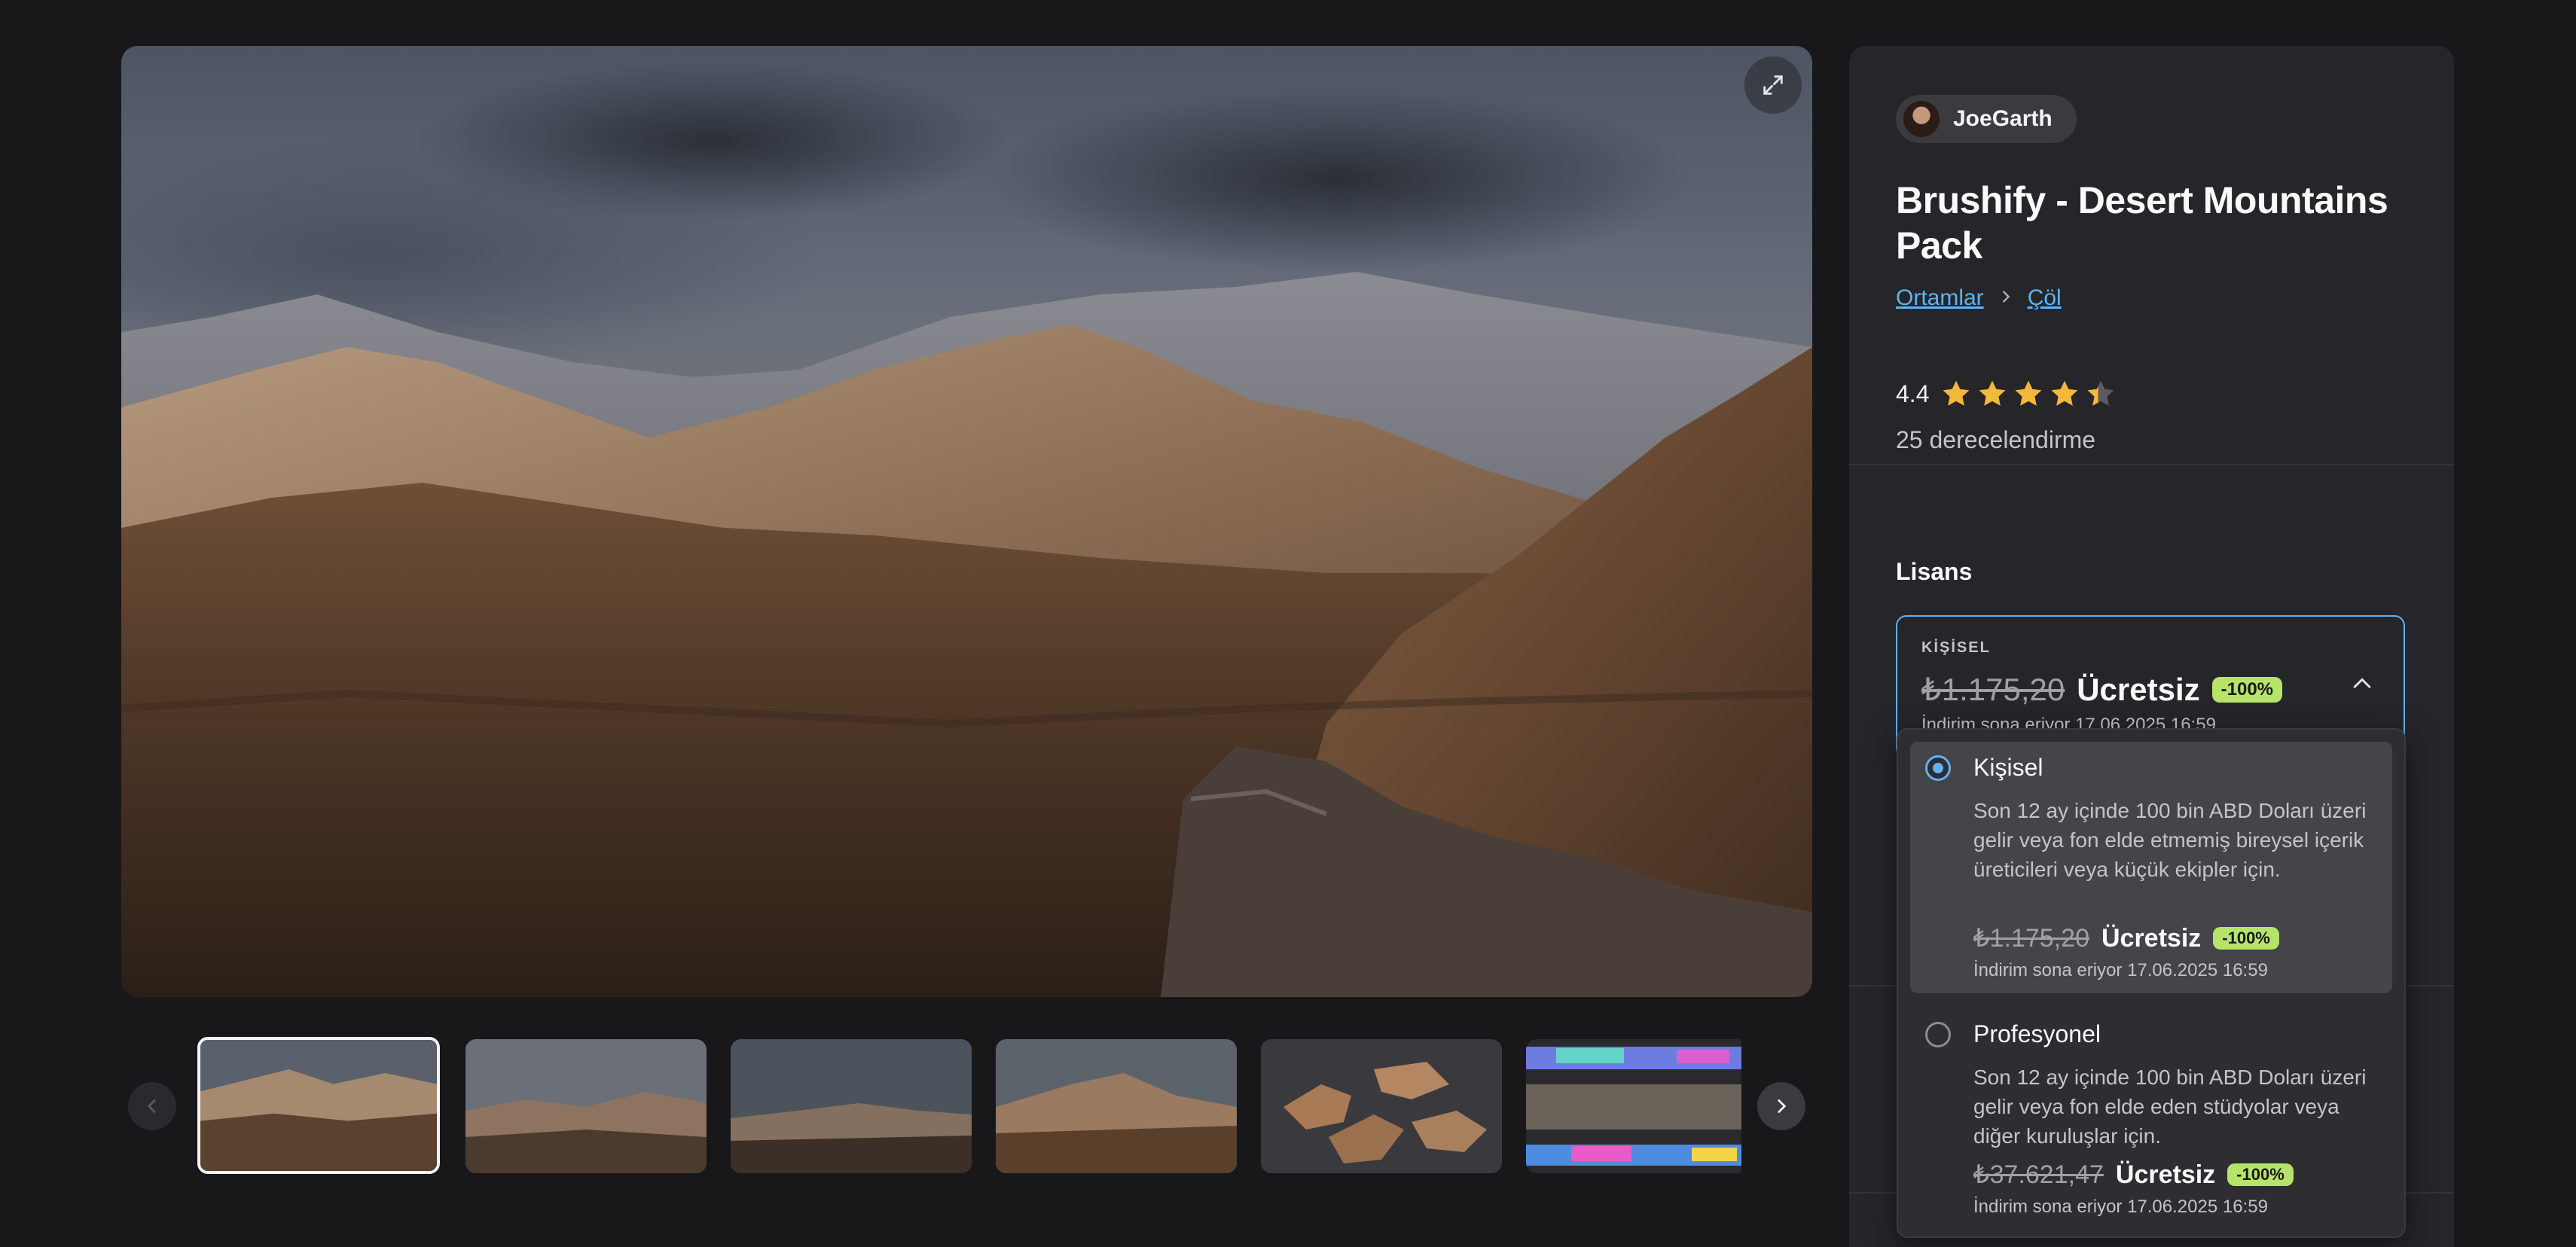  I want to click on chevron-left-icon, so click(151, 1106).